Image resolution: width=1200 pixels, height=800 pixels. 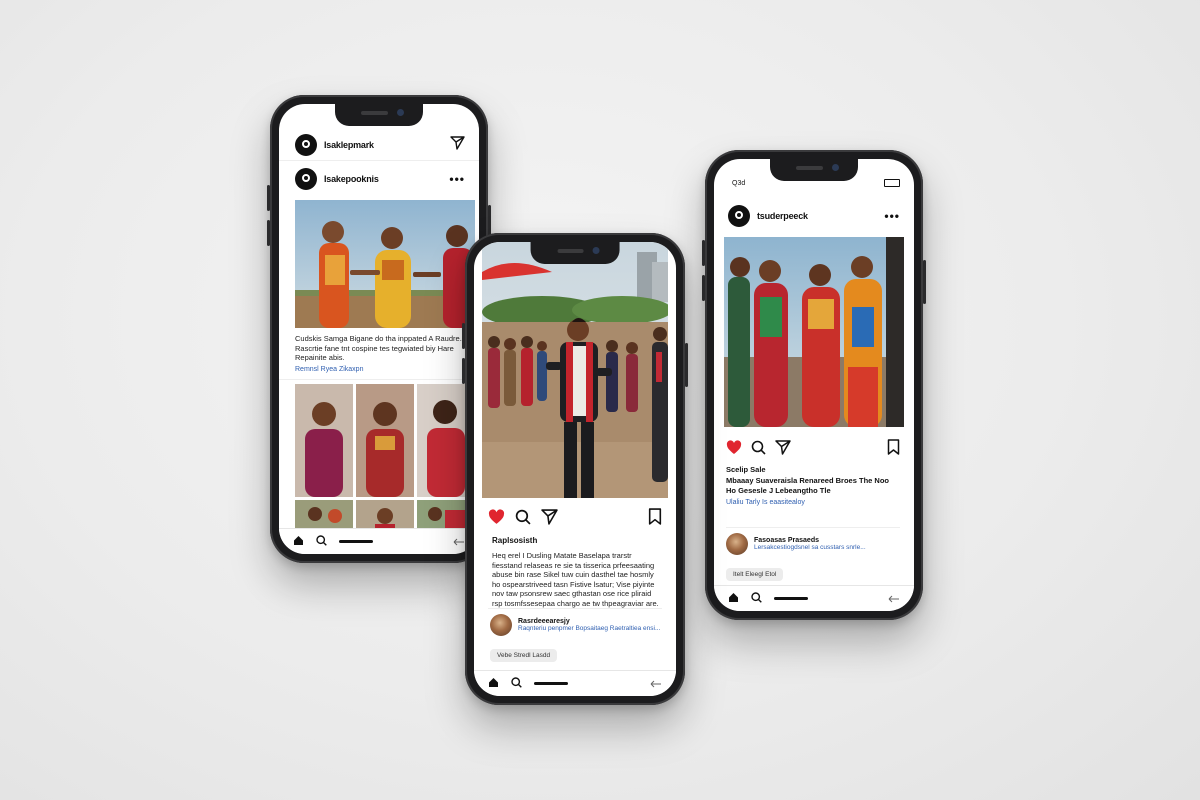 What do you see at coordinates (755, 574) in the screenshot?
I see `reply-chip: Itelt Eleegl Etol` at bounding box center [755, 574].